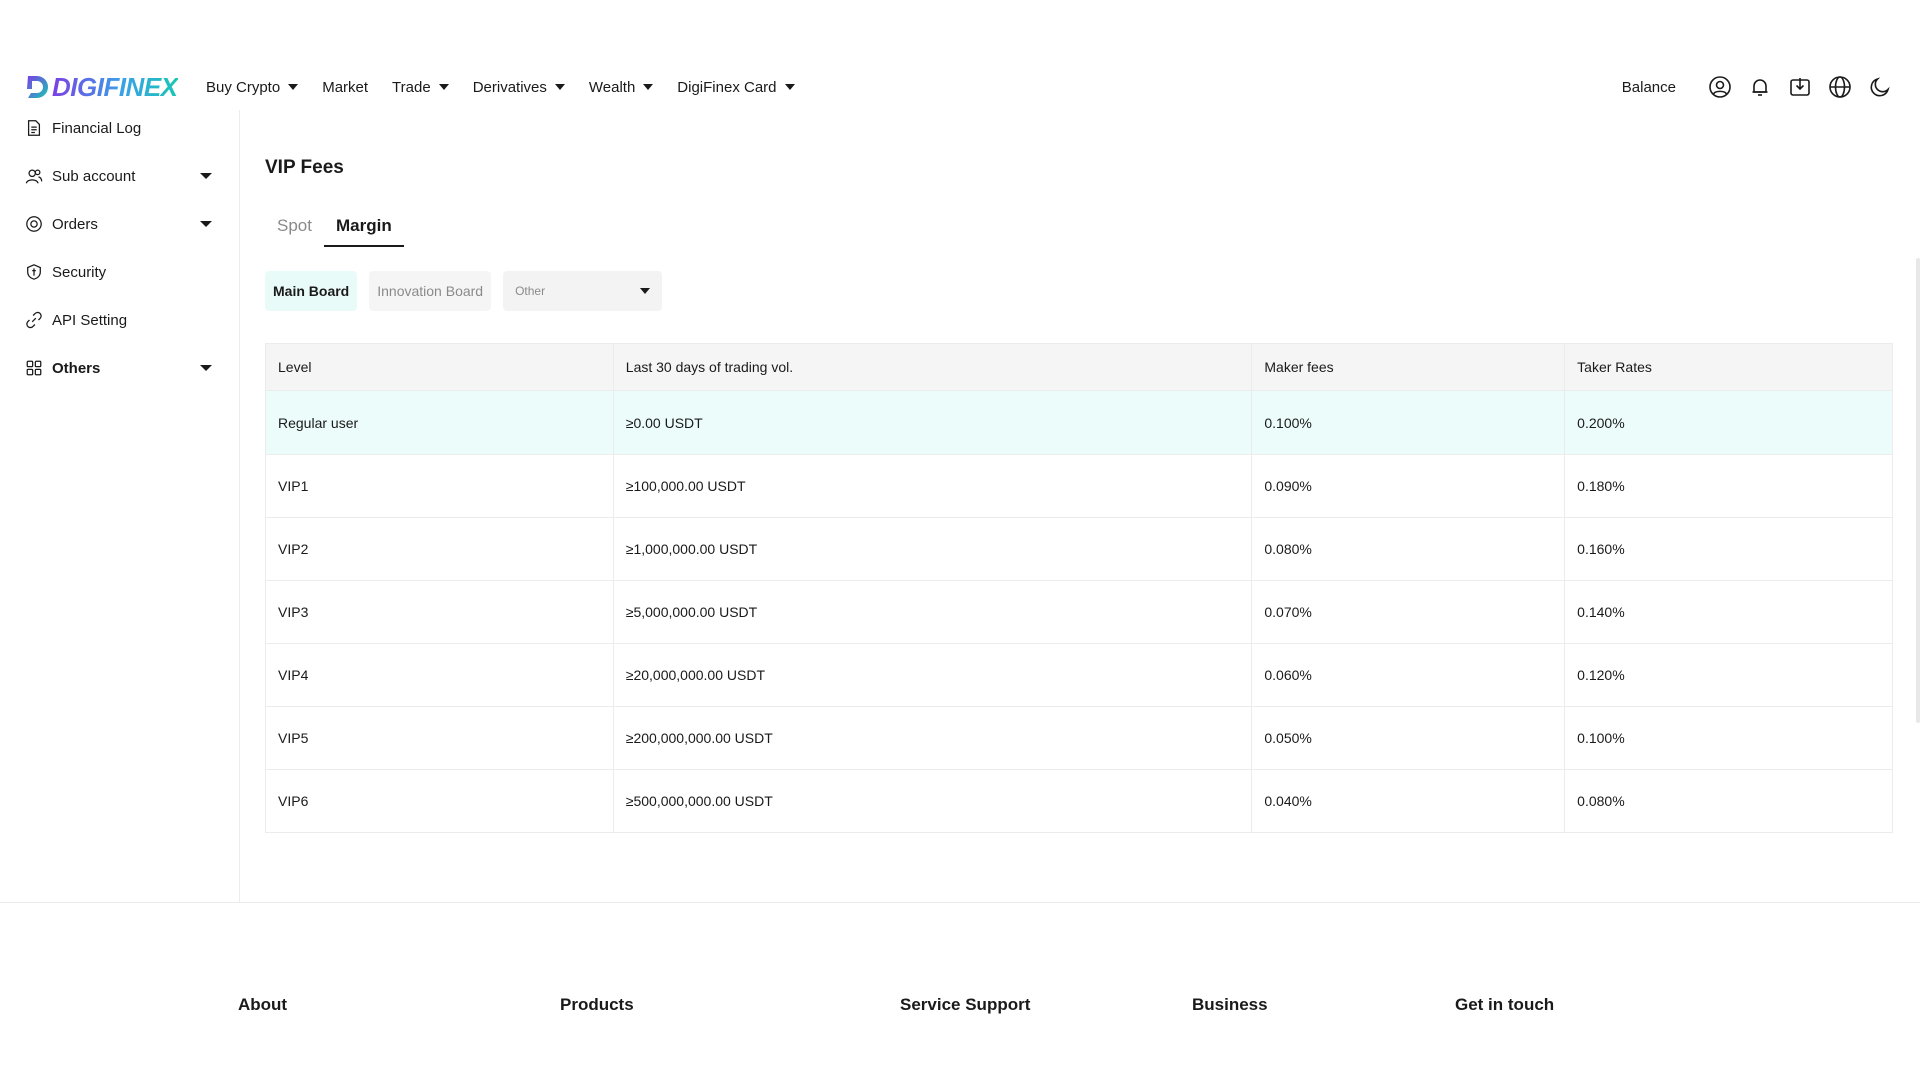  What do you see at coordinates (1728, 675) in the screenshot?
I see `table-cell: 0.120%` at bounding box center [1728, 675].